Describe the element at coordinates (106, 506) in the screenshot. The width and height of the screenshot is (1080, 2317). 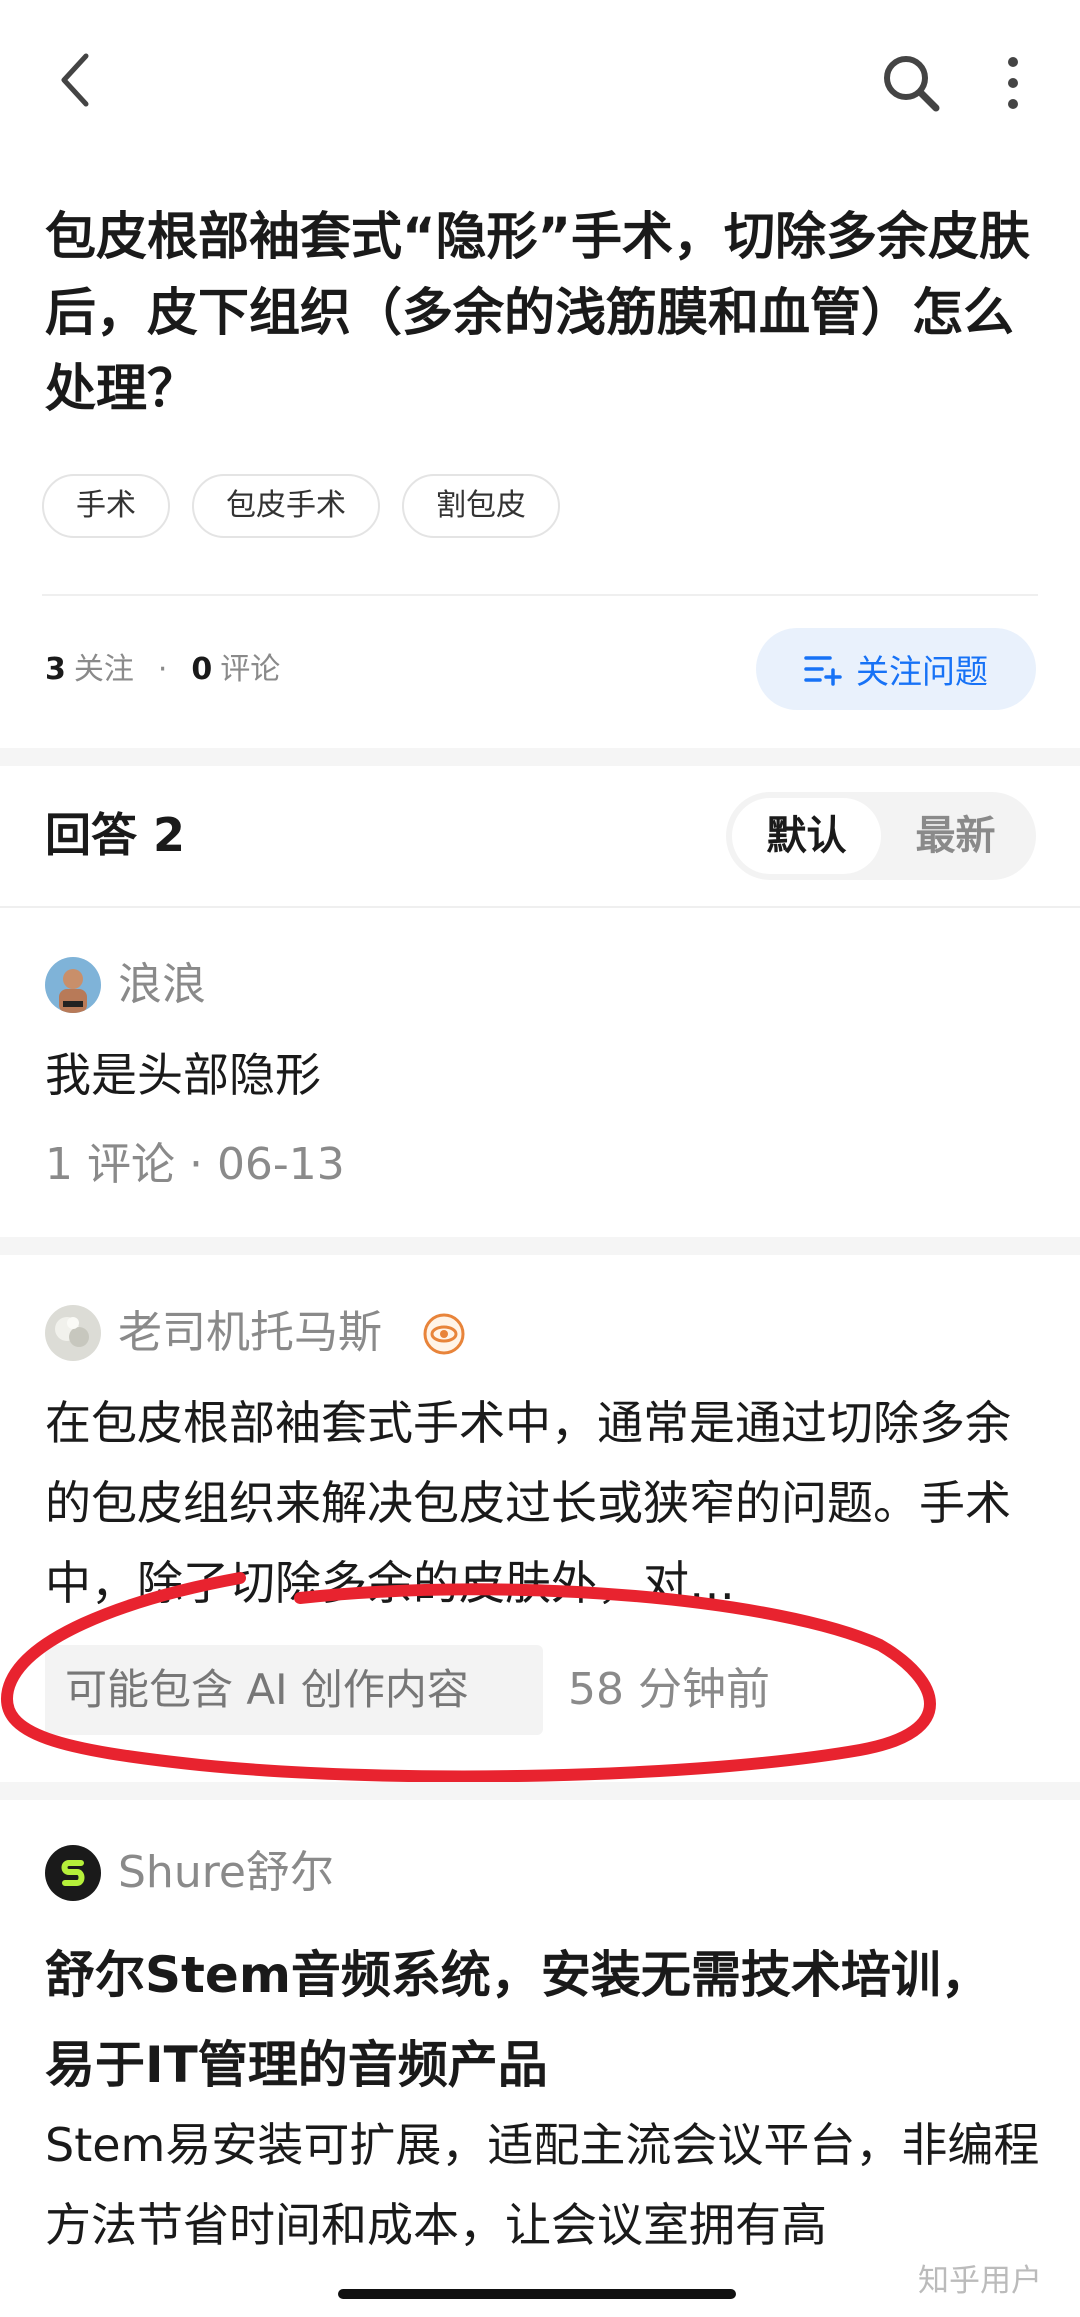
I see `tag-surgery: 手术` at that location.